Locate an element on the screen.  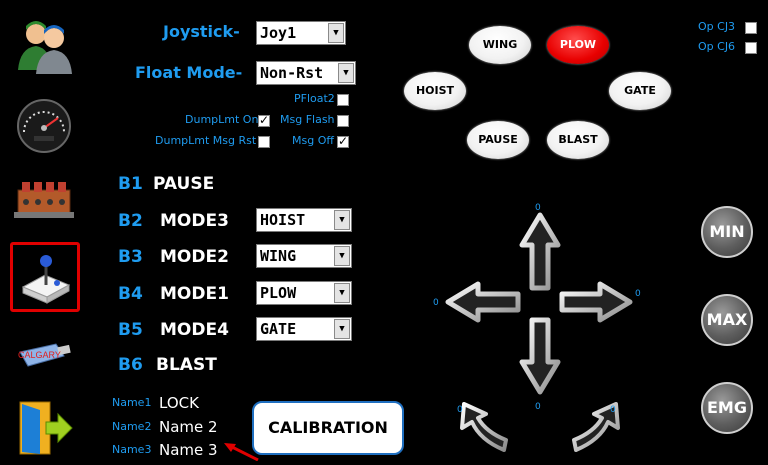
name2-value: Name 2 is located at coordinates (188, 427).